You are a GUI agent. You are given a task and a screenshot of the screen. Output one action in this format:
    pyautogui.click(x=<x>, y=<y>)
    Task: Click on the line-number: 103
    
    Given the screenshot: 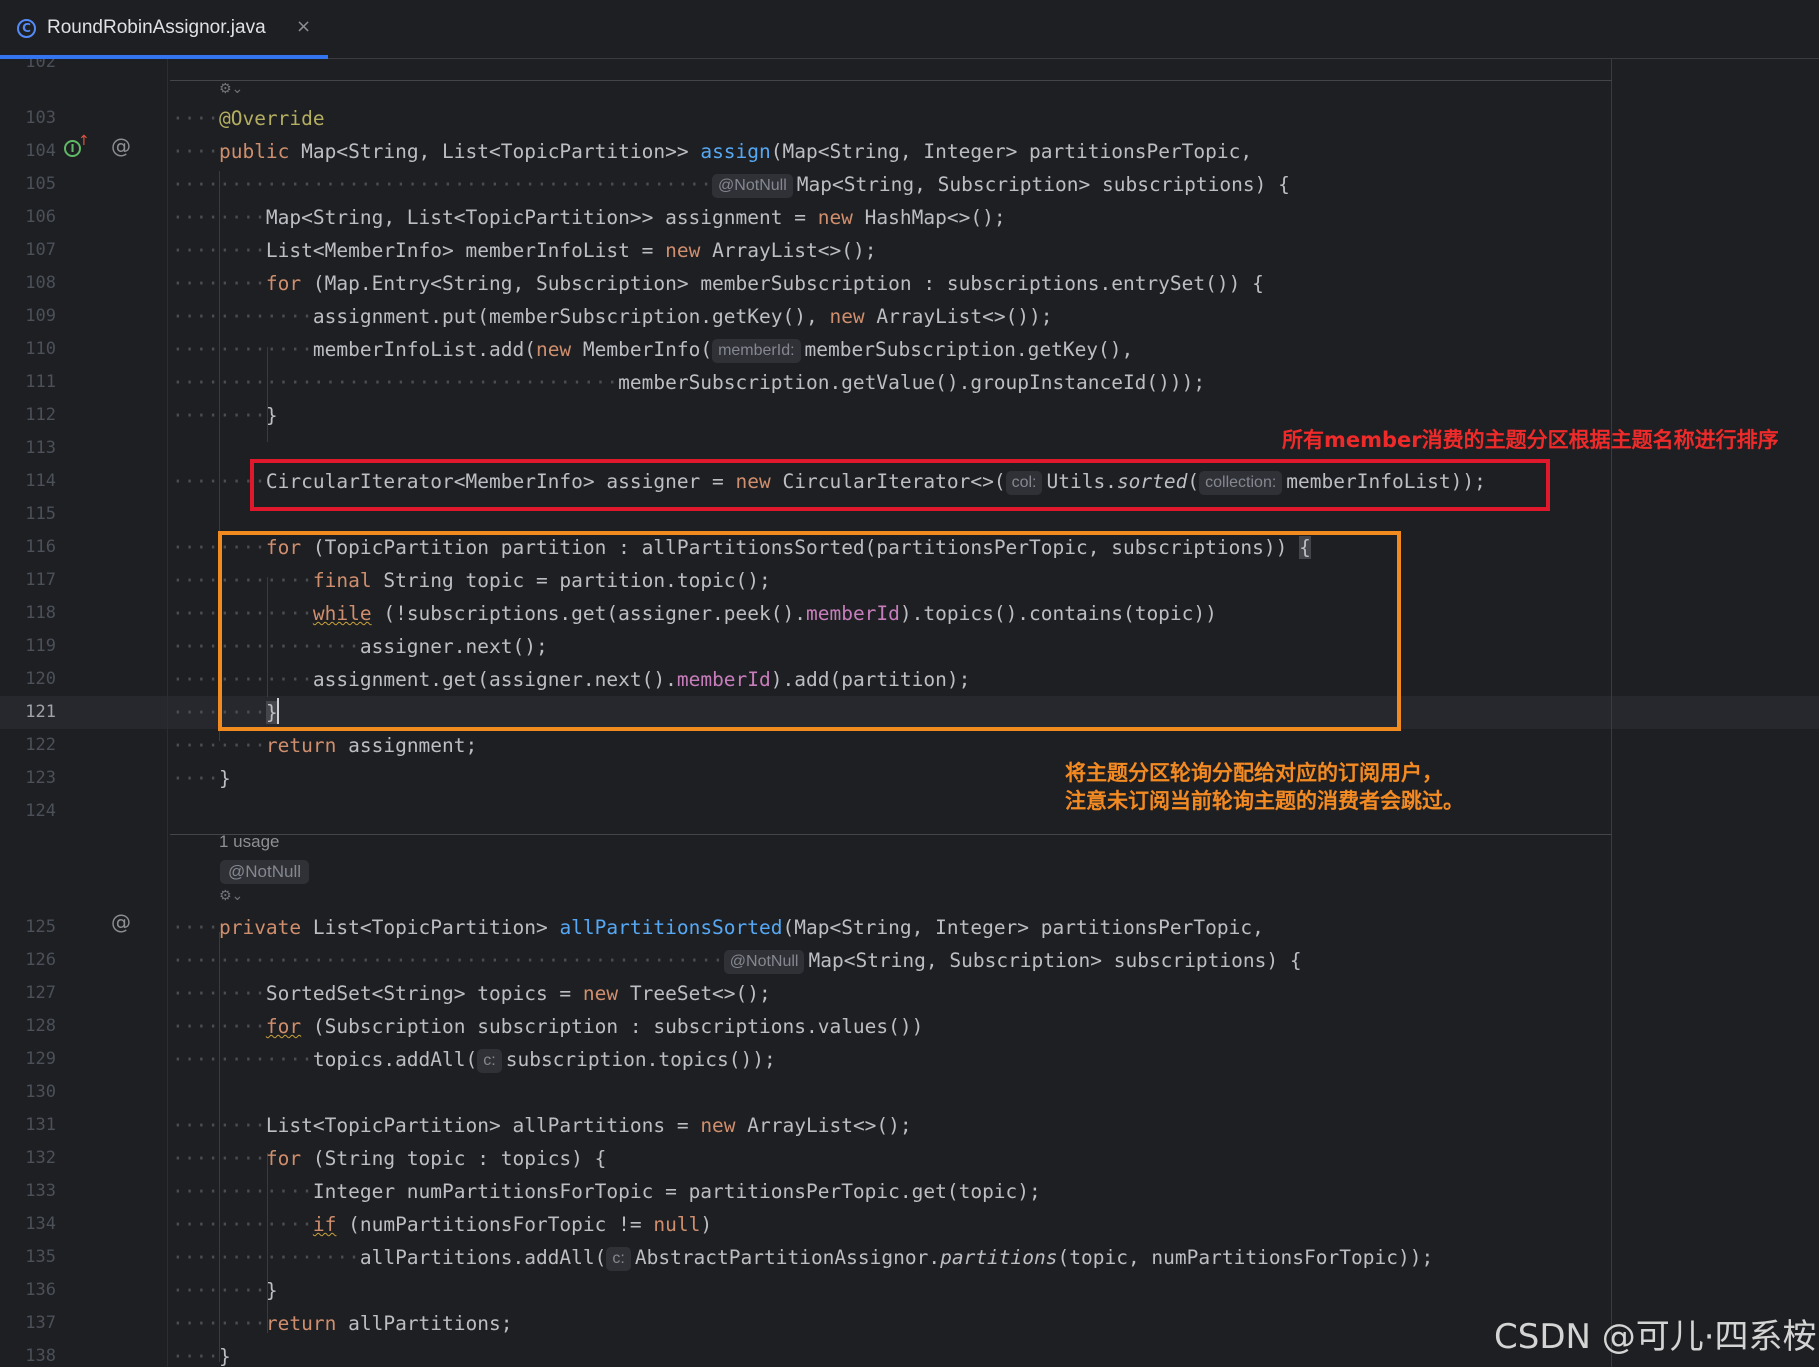 What is the action you would take?
    pyautogui.click(x=28, y=118)
    